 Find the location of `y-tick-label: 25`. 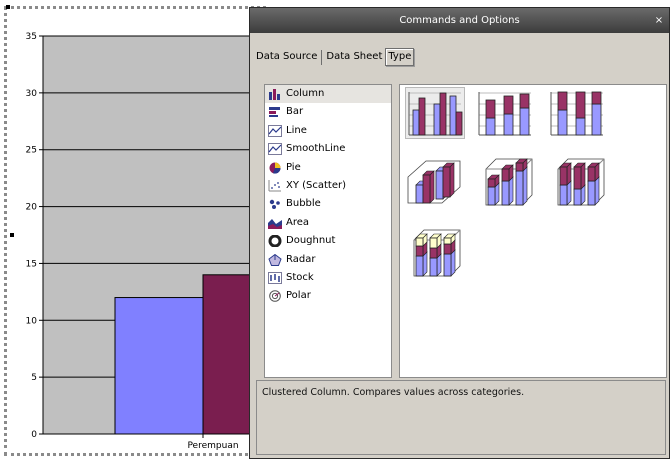

y-tick-label: 25 is located at coordinates (31, 151).